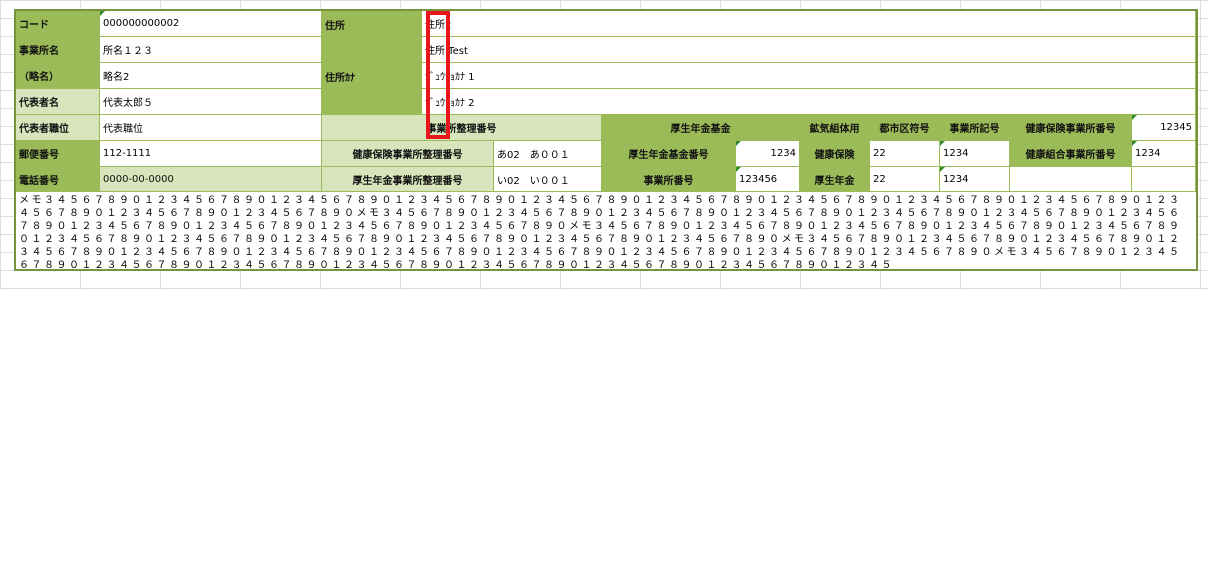 This screenshot has width=1208, height=569. What do you see at coordinates (835, 154) in the screenshot?
I see `health-ins-label: 健康保険` at bounding box center [835, 154].